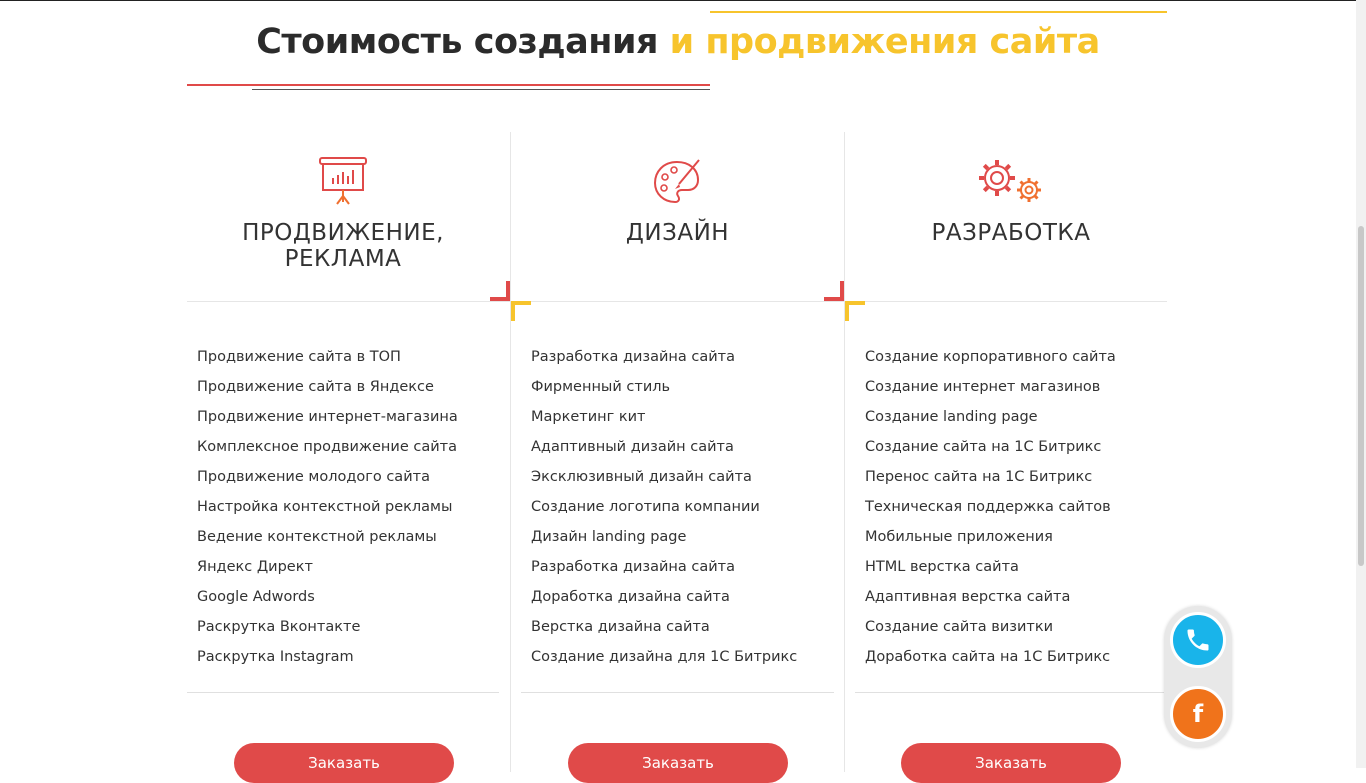 This screenshot has width=1366, height=783. I want to click on gears-icon, so click(1010, 181).